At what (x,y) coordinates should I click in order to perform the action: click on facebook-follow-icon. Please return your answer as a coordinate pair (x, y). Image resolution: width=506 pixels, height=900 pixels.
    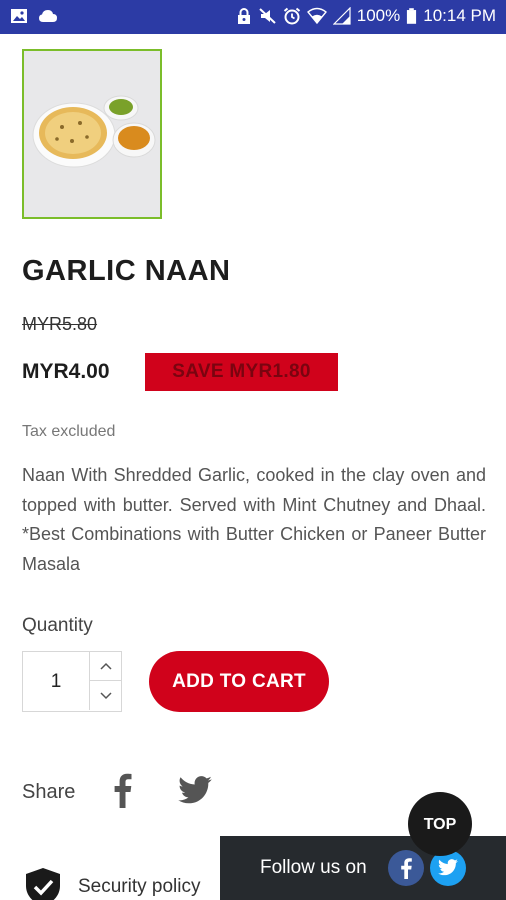
    Looking at the image, I should click on (406, 868).